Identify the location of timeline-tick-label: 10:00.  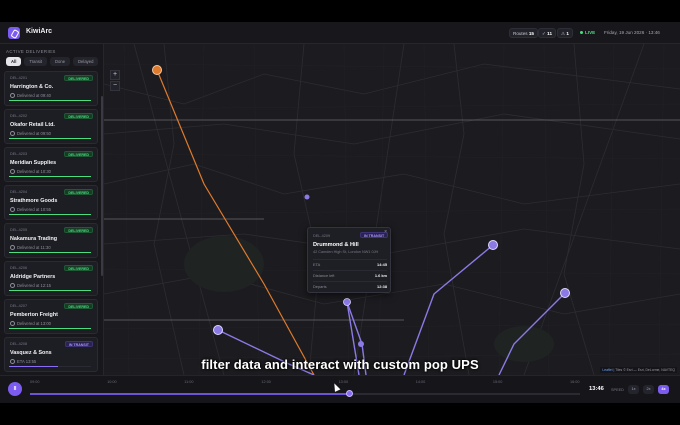
(112, 382).